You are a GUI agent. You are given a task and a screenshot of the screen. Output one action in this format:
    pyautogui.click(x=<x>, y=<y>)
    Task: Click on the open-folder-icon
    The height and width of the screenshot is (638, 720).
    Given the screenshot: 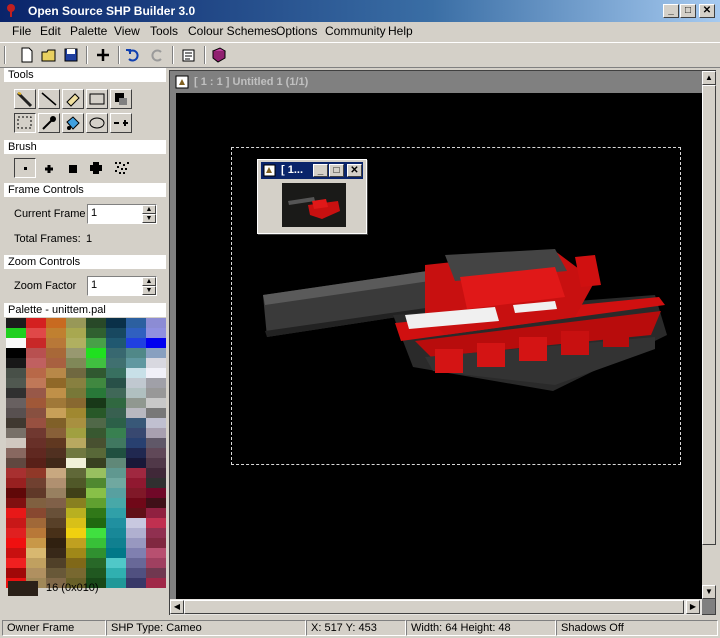 What is the action you would take?
    pyautogui.click(x=49, y=55)
    